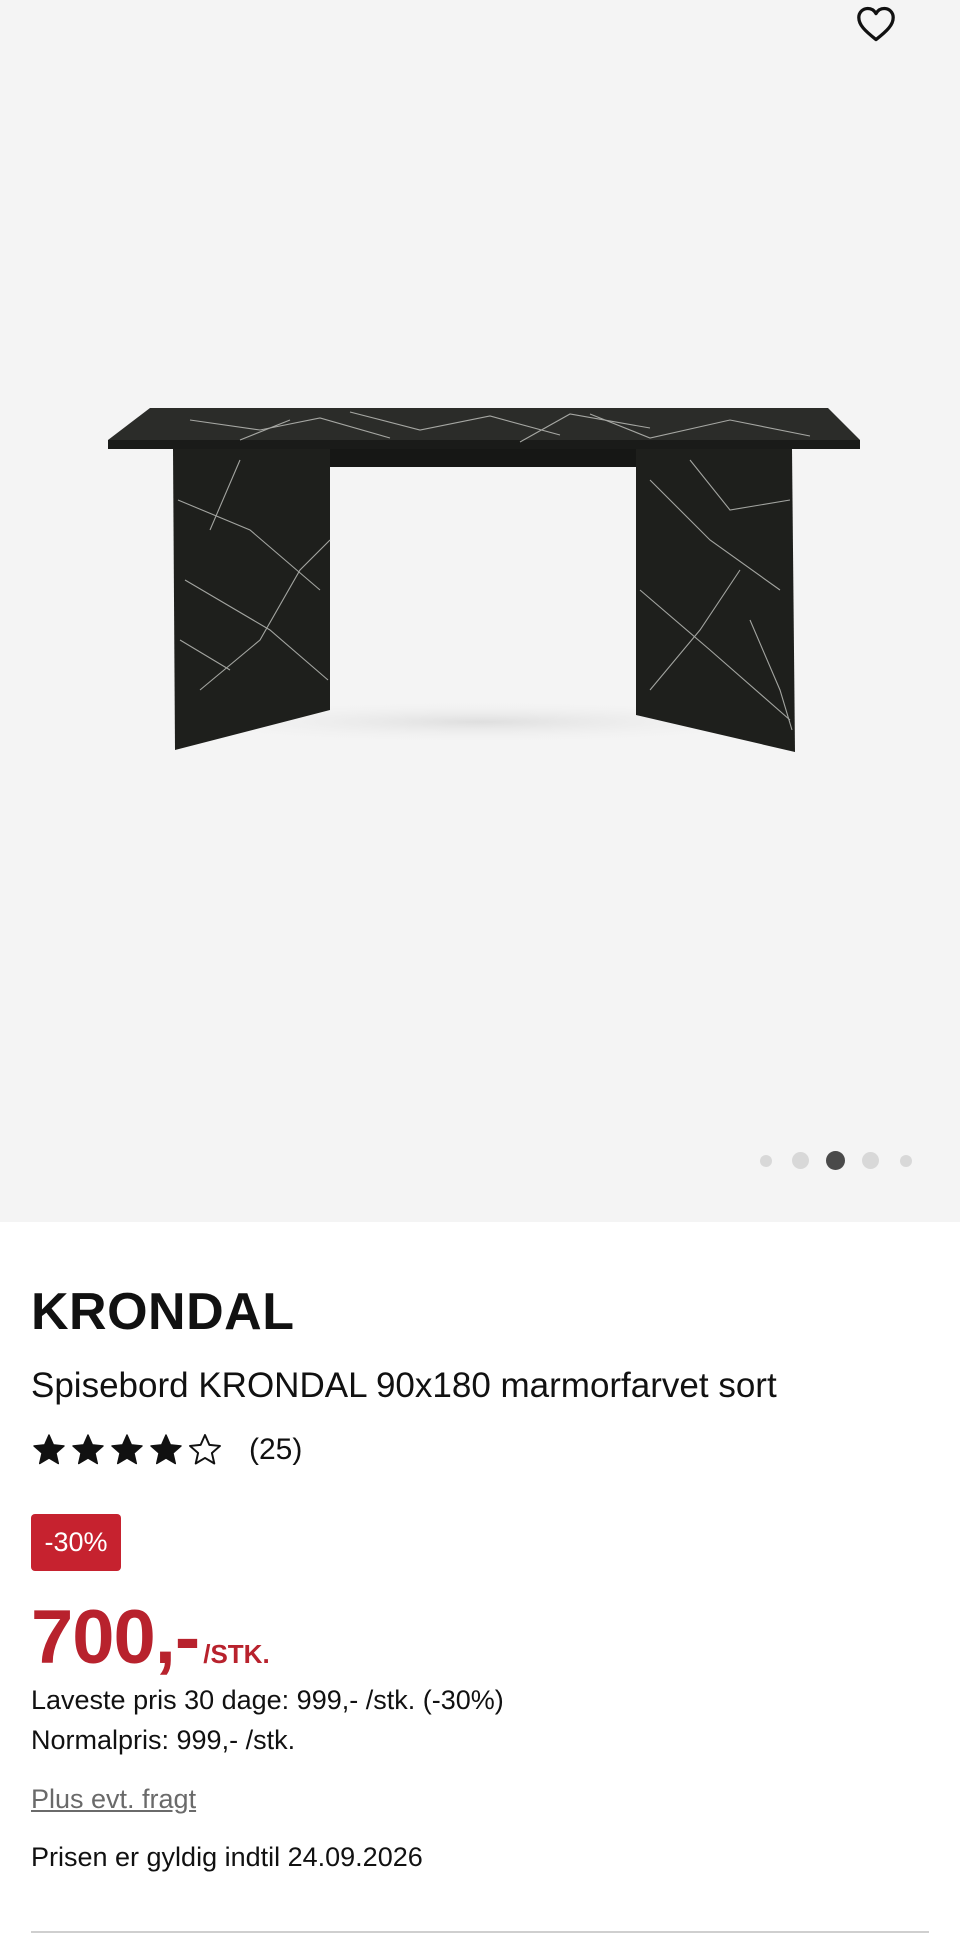  I want to click on price-valid-until: Prisen er gyldig indtil 24.09.2026, so click(227, 1857).